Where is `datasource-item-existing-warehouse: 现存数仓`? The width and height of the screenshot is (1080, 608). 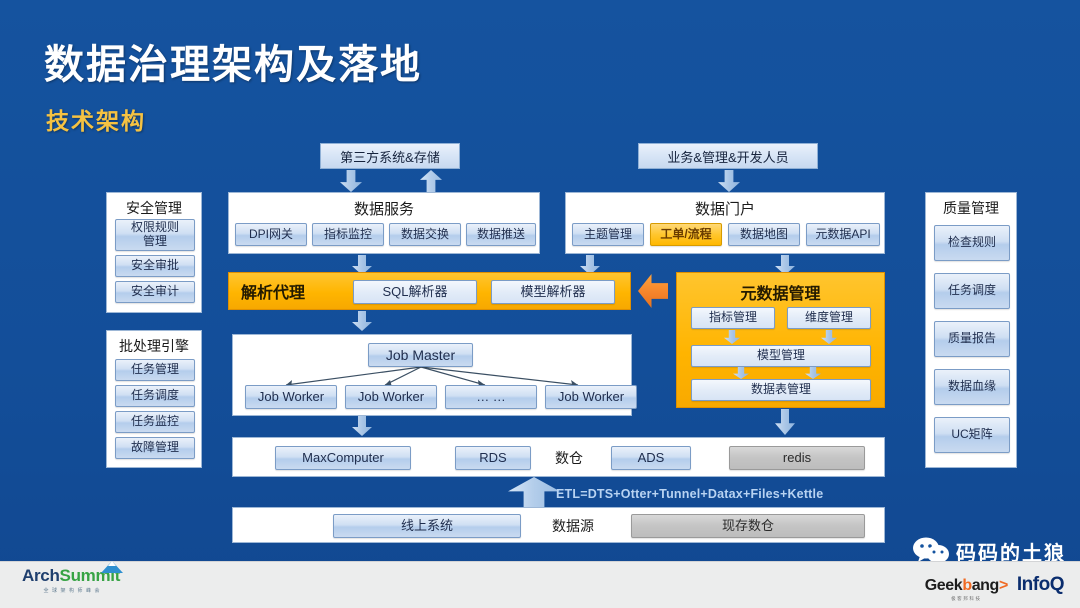
datasource-item-existing-warehouse: 现存数仓 is located at coordinates (748, 526).